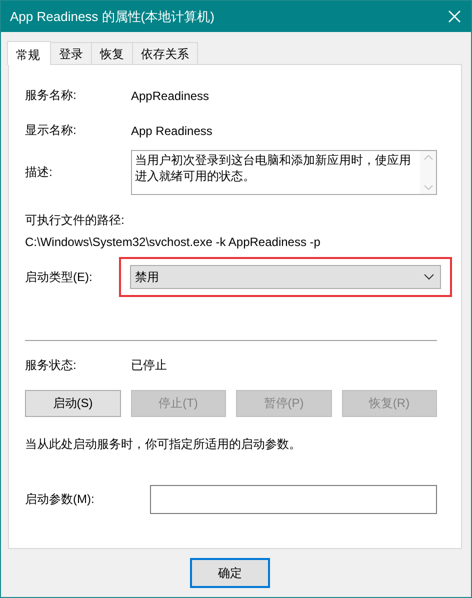 This screenshot has height=598, width=472. I want to click on service-button: 启动(S), so click(72, 403).